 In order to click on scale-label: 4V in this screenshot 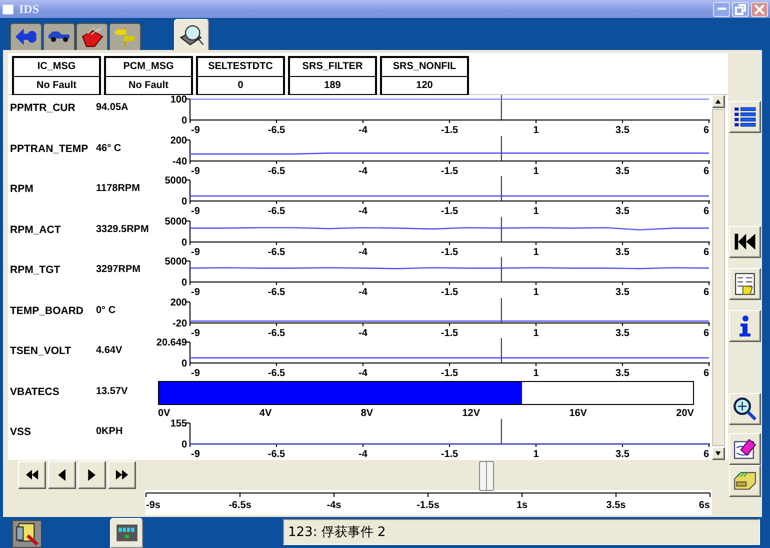, I will do `click(265, 413)`.